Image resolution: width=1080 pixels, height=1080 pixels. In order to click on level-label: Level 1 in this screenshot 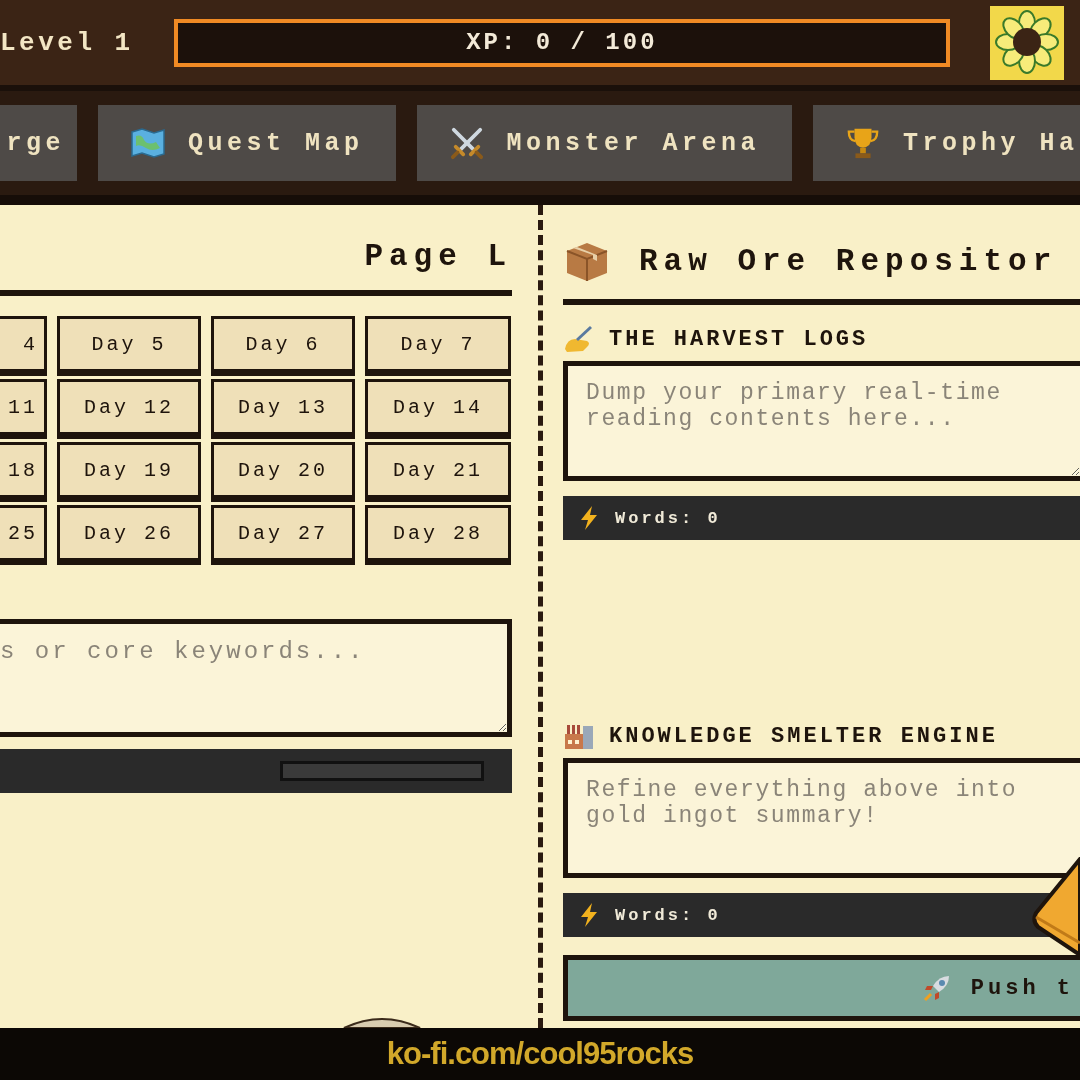, I will do `click(67, 42)`.